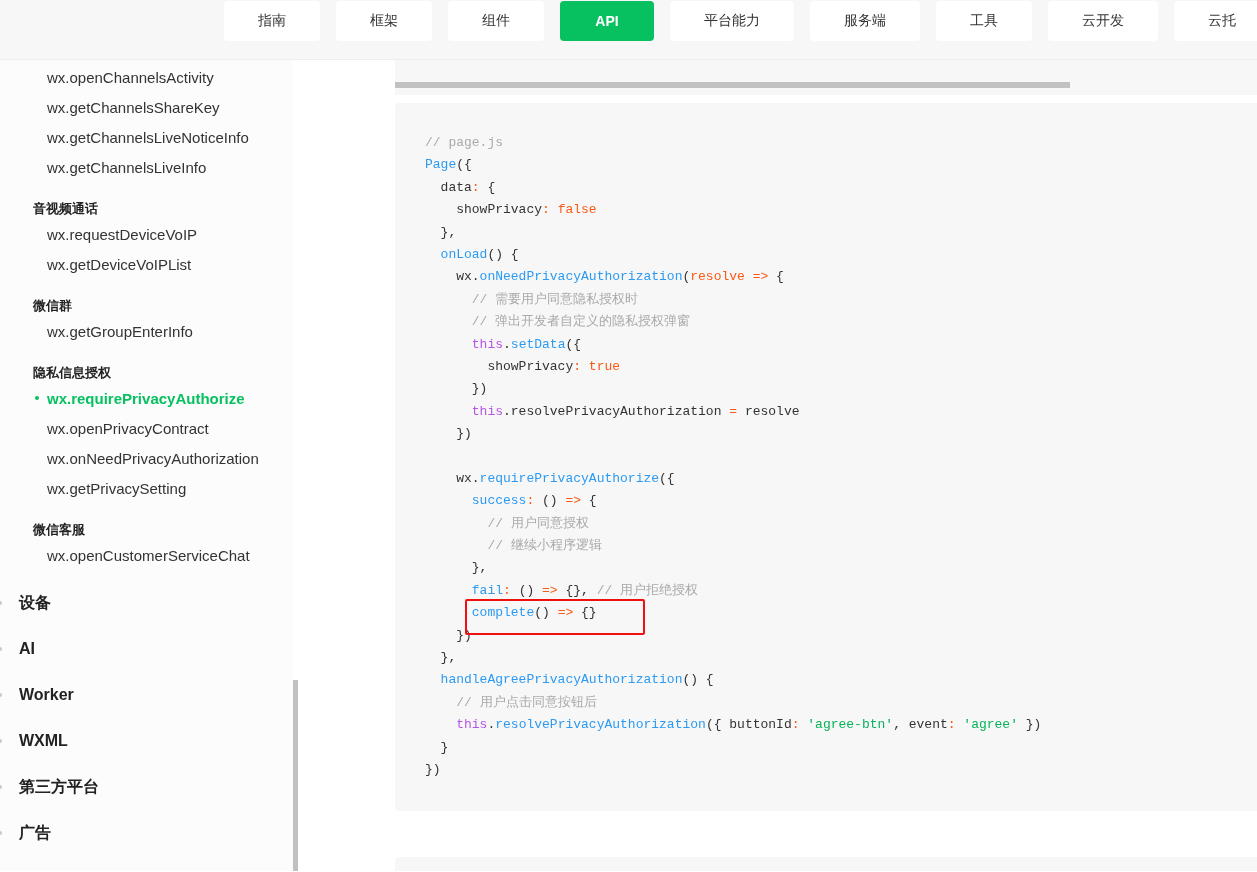  Describe the element at coordinates (449, 165) in the screenshot. I see `code-line: Page({` at that location.